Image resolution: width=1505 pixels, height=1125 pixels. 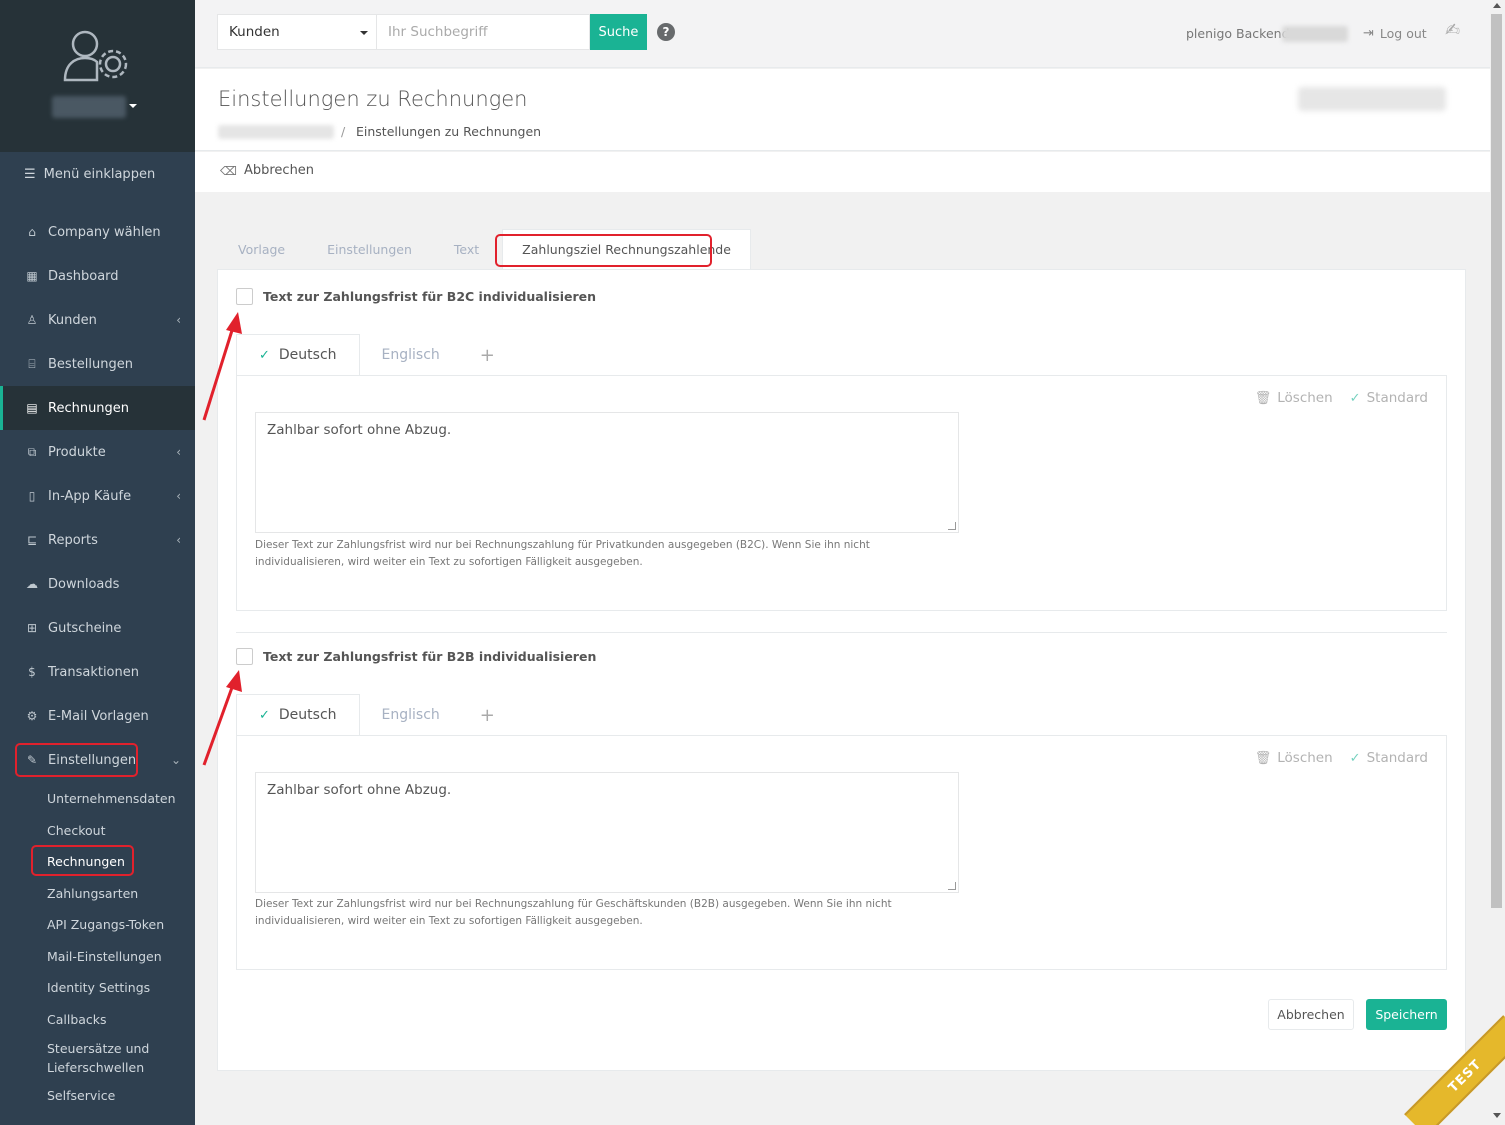 I want to click on basket-icon: ⌸, so click(x=32, y=363).